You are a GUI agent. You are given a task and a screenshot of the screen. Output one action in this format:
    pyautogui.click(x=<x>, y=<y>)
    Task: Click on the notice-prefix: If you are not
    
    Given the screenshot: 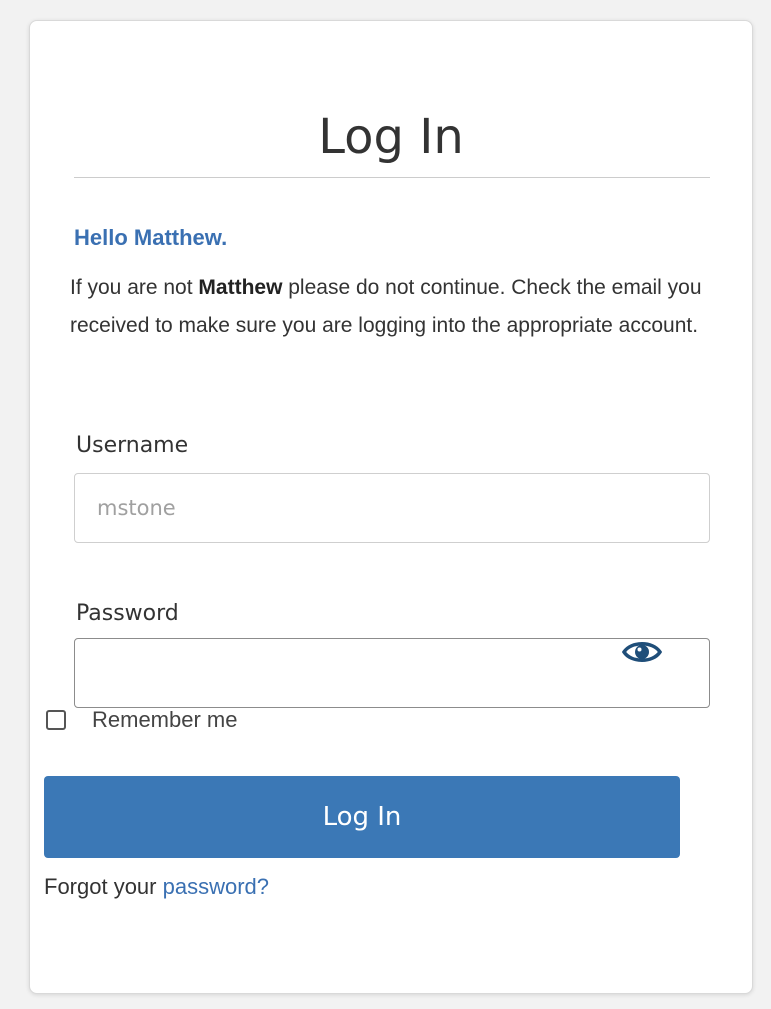 What is the action you would take?
    pyautogui.click(x=134, y=287)
    